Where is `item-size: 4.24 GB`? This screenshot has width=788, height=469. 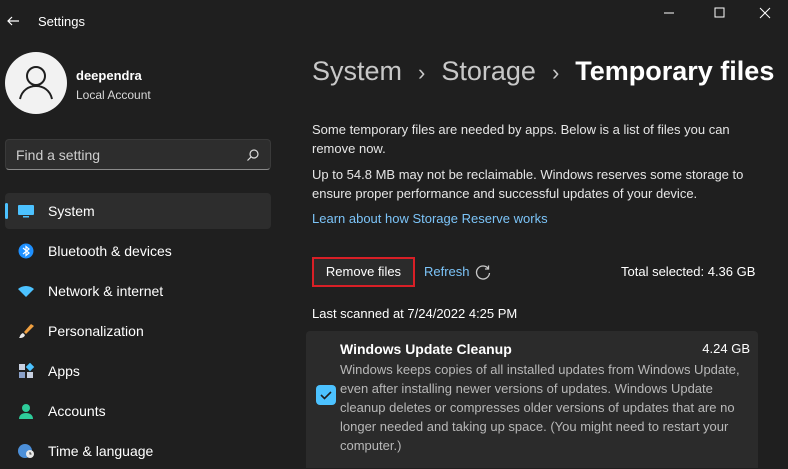
item-size: 4.24 GB is located at coordinates (726, 348).